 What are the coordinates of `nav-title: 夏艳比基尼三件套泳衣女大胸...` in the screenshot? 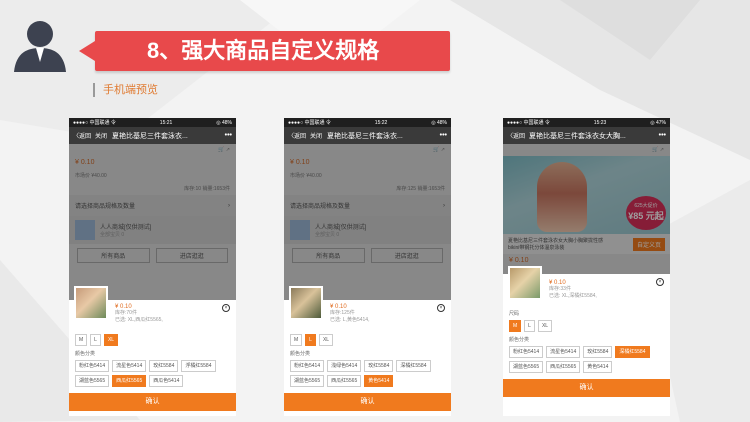 It's located at (577, 136).